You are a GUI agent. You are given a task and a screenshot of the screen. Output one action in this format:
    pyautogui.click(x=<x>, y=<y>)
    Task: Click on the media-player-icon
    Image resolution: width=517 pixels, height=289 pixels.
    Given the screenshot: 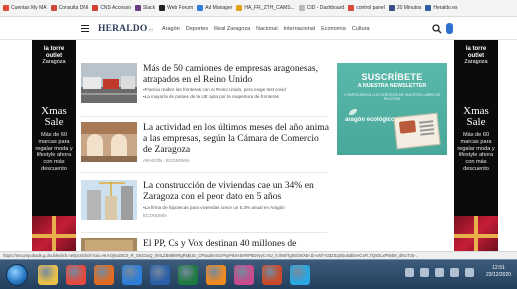 What is the action you would take?
    pyautogui.click(x=132, y=275)
    